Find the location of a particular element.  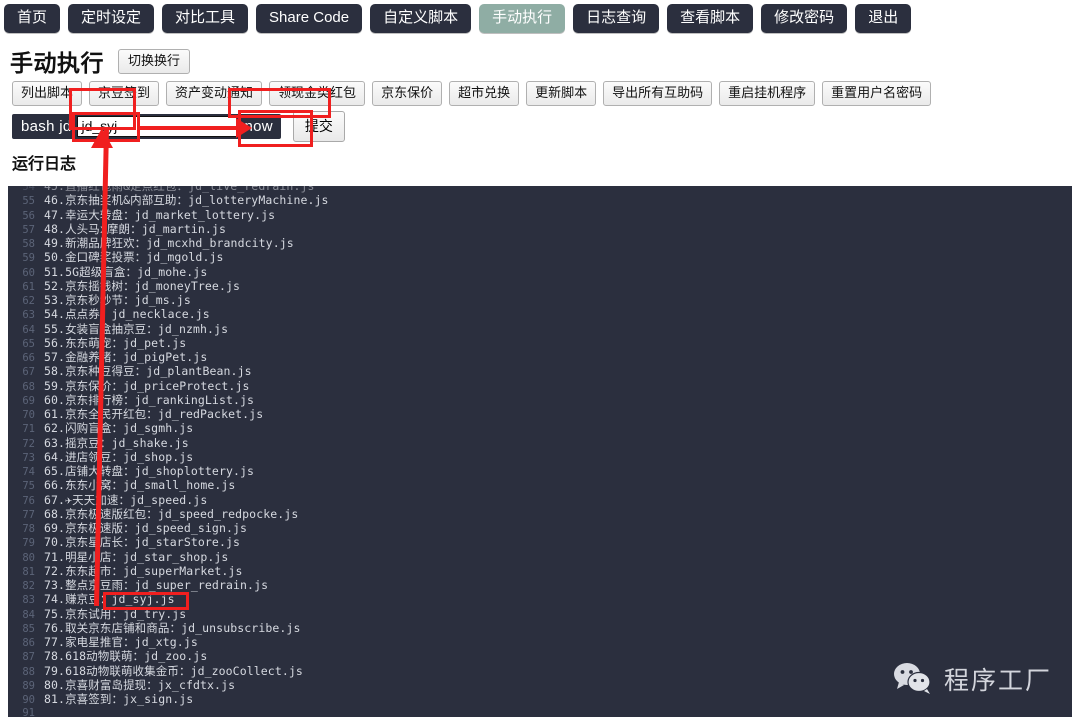

log-line-number: 57 is located at coordinates (28, 229).